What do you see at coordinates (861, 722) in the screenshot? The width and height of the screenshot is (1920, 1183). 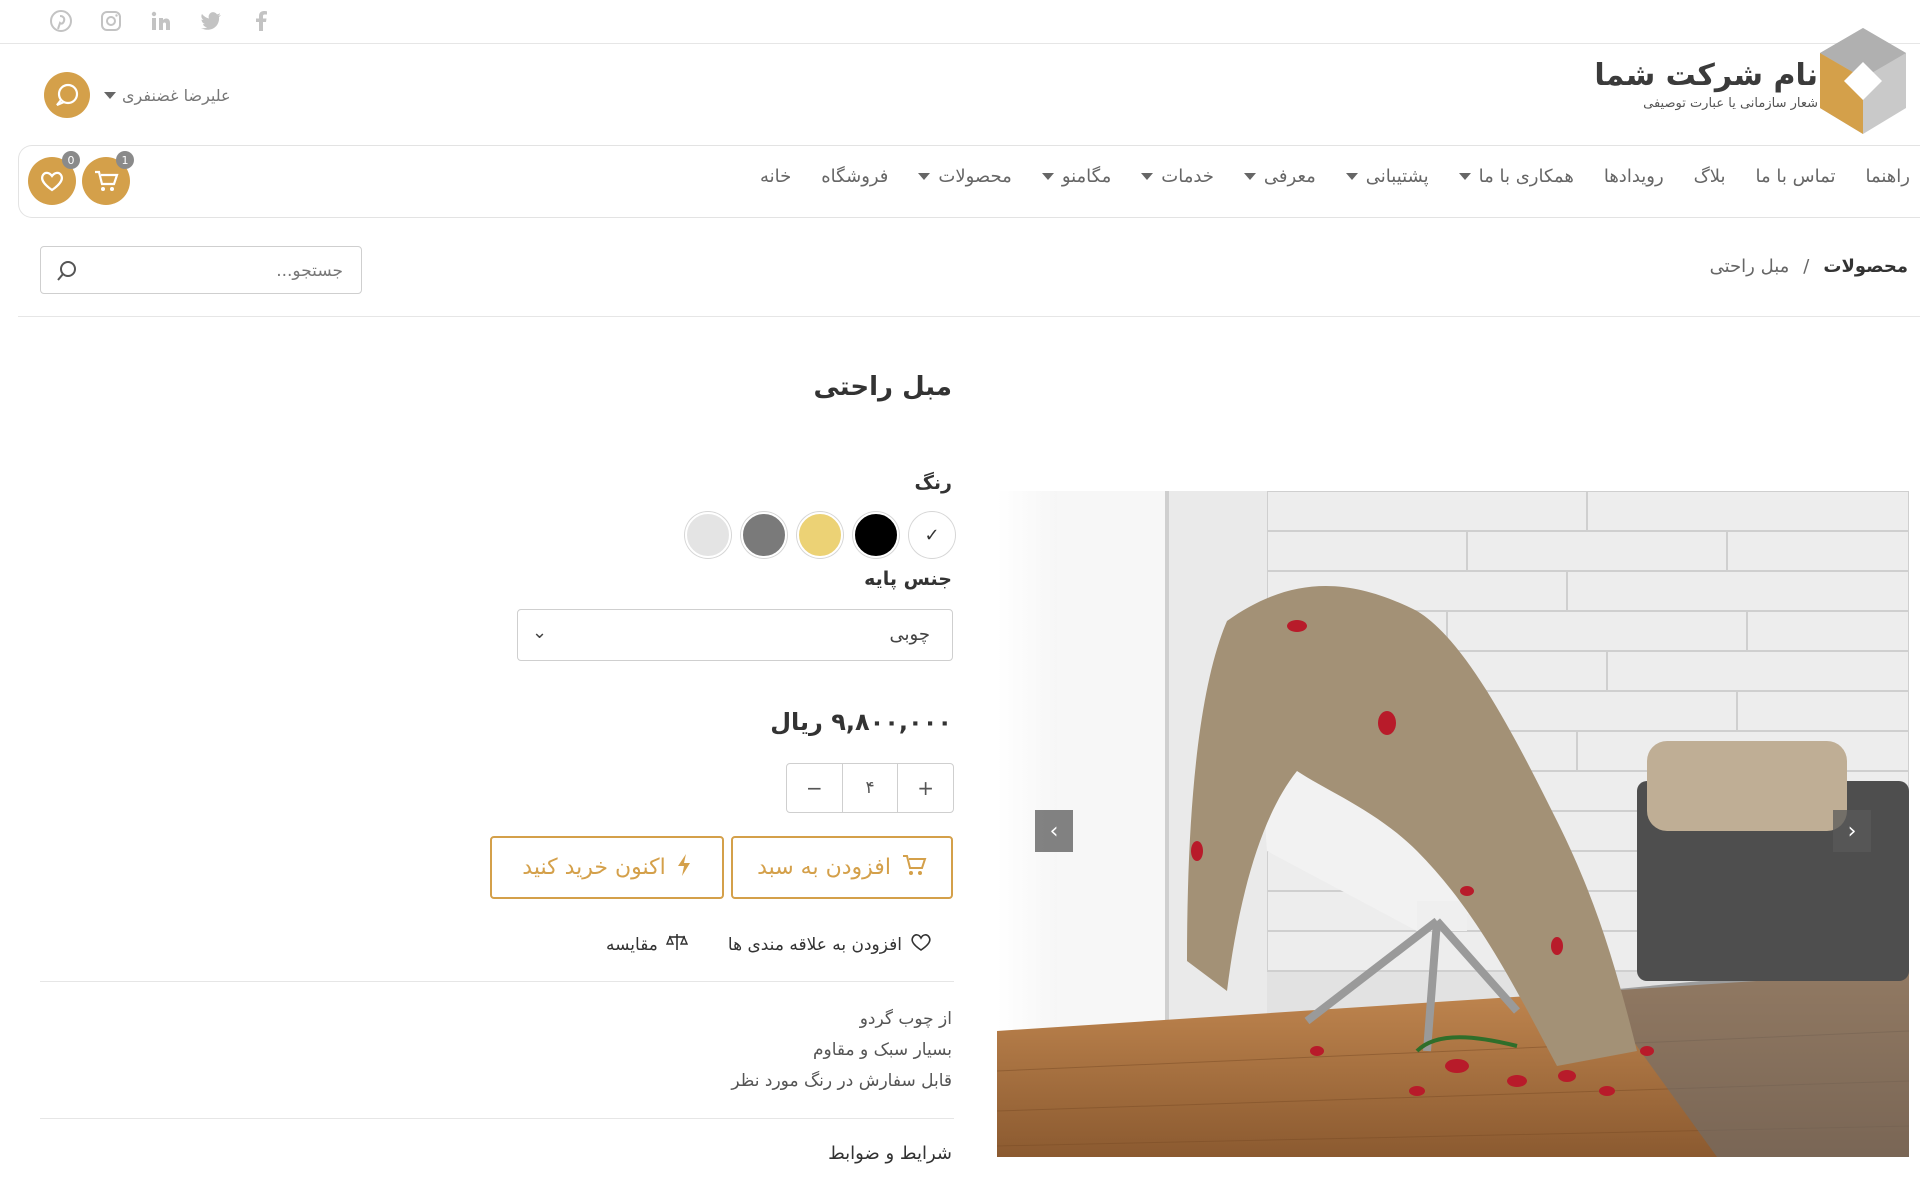 I see `product-price: ۹,۸۰۰,۰۰۰ ریال` at bounding box center [861, 722].